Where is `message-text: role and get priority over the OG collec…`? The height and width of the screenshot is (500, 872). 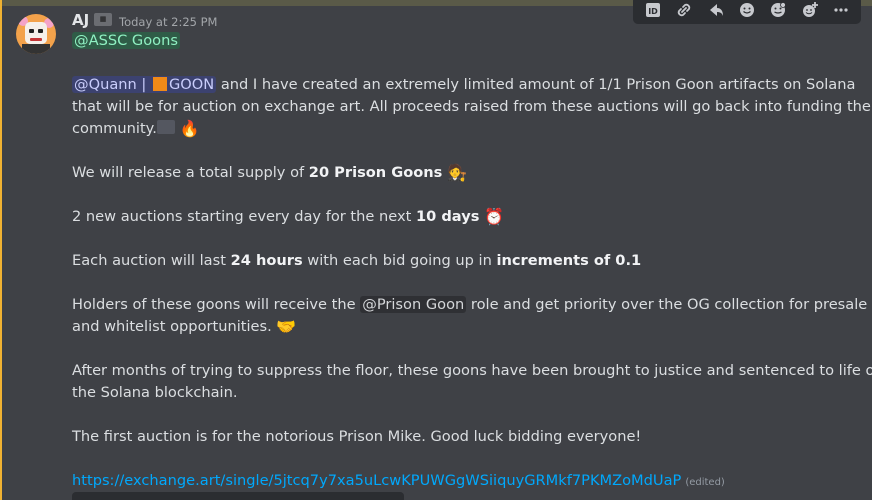
message-text: role and get priority over the OG collec… is located at coordinates (667, 304).